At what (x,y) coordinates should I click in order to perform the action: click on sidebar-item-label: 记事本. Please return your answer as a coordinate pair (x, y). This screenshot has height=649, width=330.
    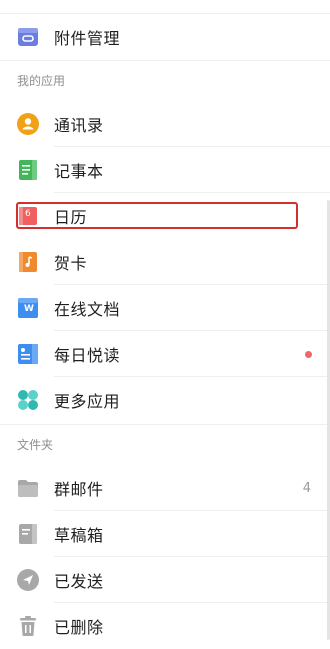
    Looking at the image, I should click on (79, 171).